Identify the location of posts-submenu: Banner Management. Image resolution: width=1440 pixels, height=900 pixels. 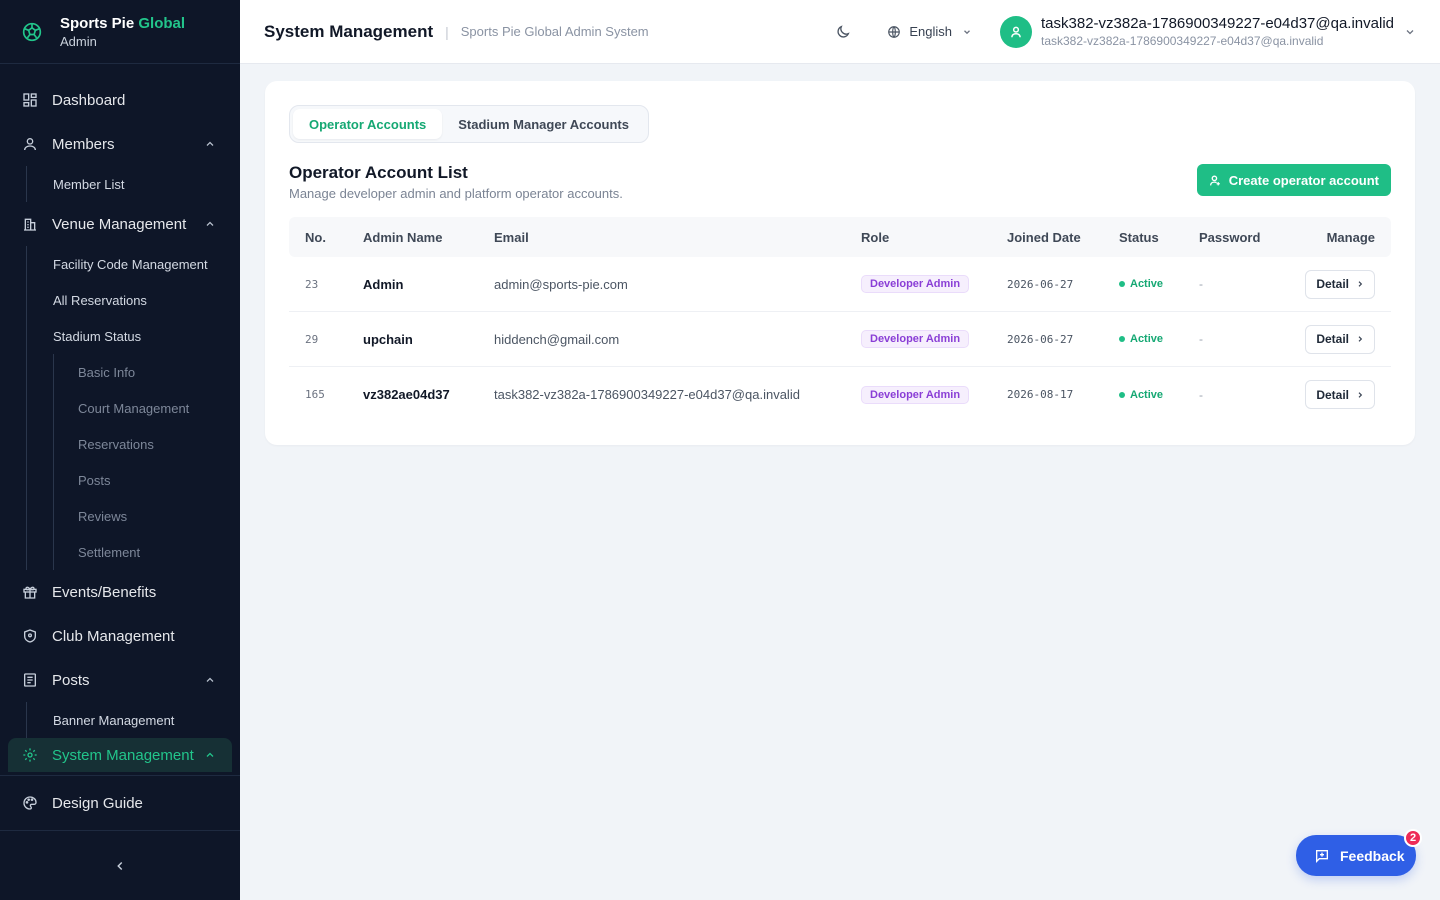
(120, 720).